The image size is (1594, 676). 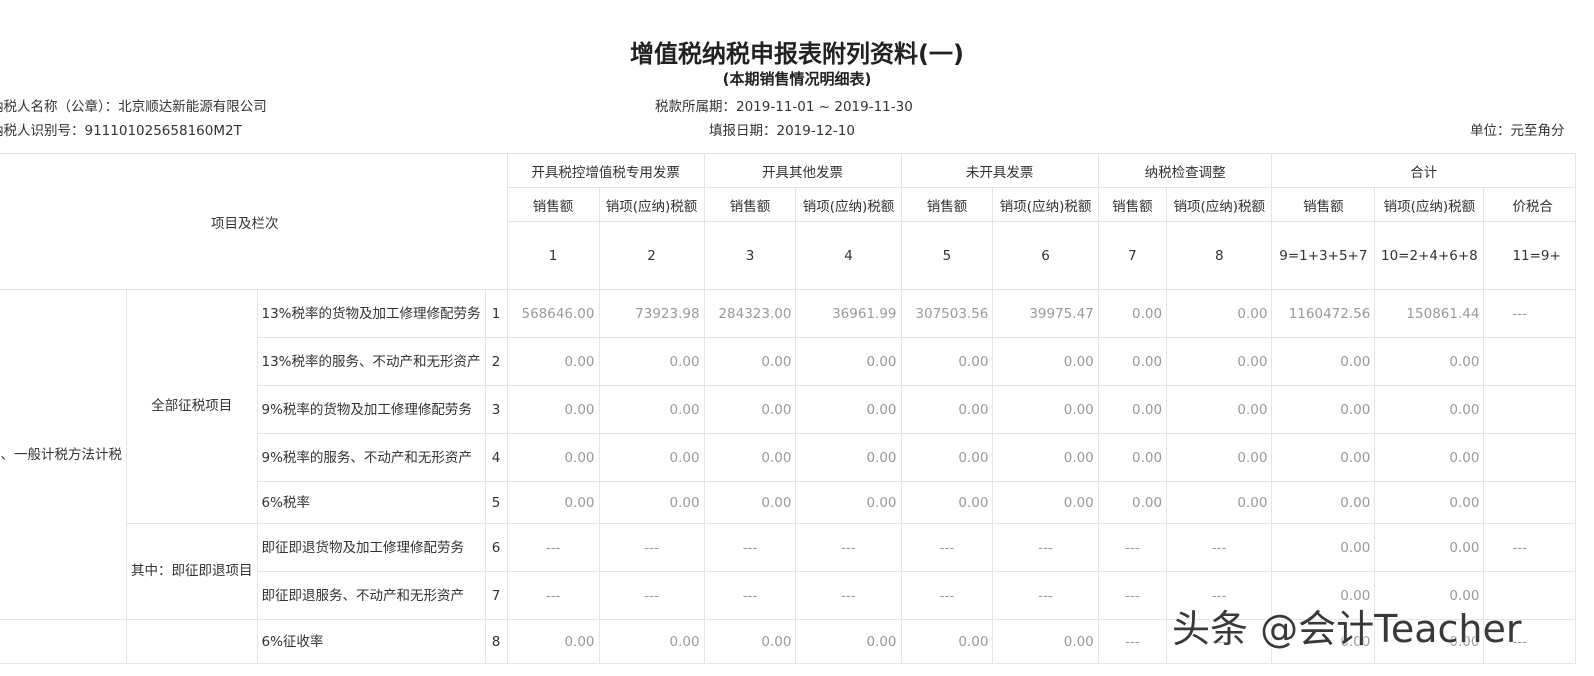 I want to click on column-number: 6, so click(x=1045, y=255).